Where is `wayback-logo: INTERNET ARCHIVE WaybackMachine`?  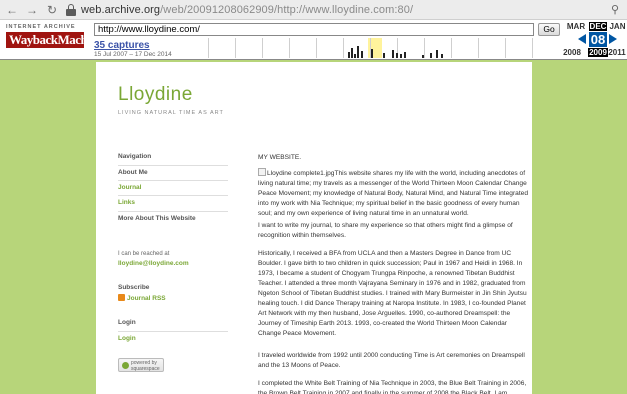
wayback-logo: INTERNET ARCHIVE WaybackMachine is located at coordinates (54, 39).